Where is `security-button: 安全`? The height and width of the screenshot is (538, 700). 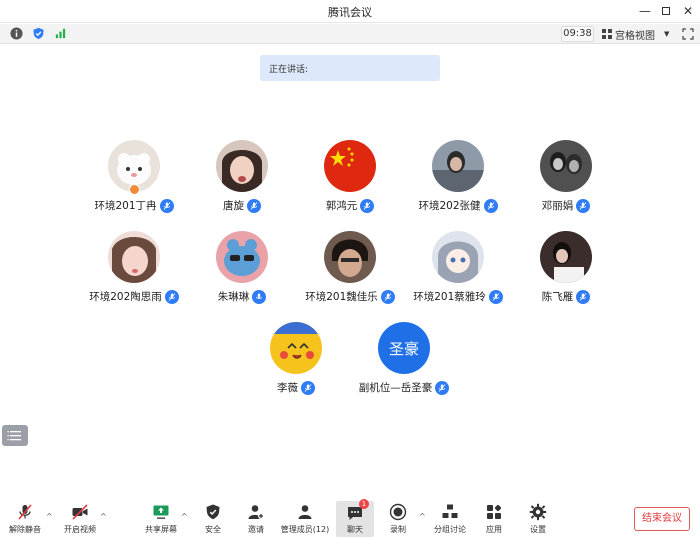 security-button: 安全 is located at coordinates (213, 519).